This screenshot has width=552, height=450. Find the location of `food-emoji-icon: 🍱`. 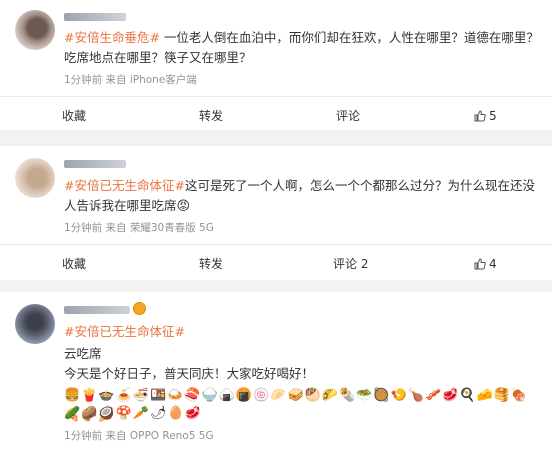

food-emoji-icon: 🍱 is located at coordinates (158, 395).